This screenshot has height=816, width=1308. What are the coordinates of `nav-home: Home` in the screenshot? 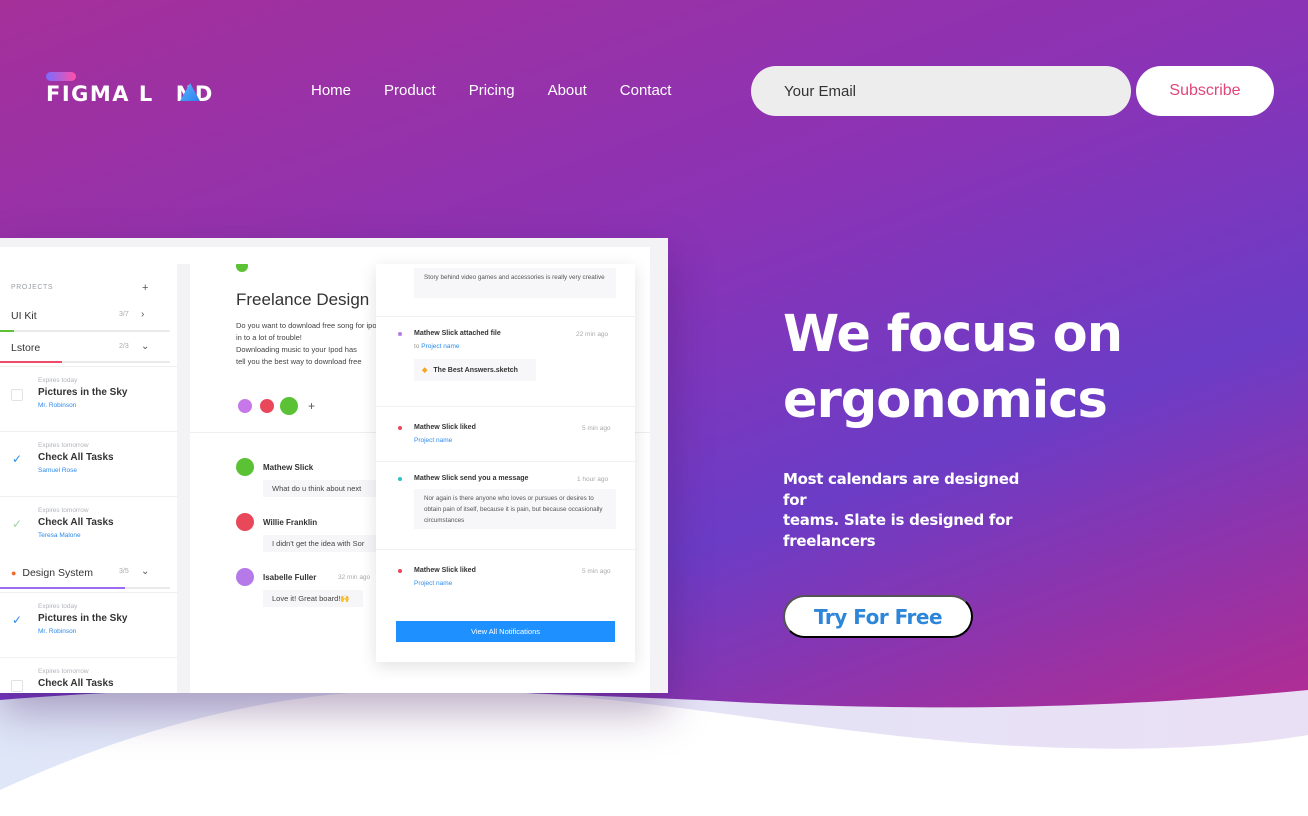 It's located at (331, 90).